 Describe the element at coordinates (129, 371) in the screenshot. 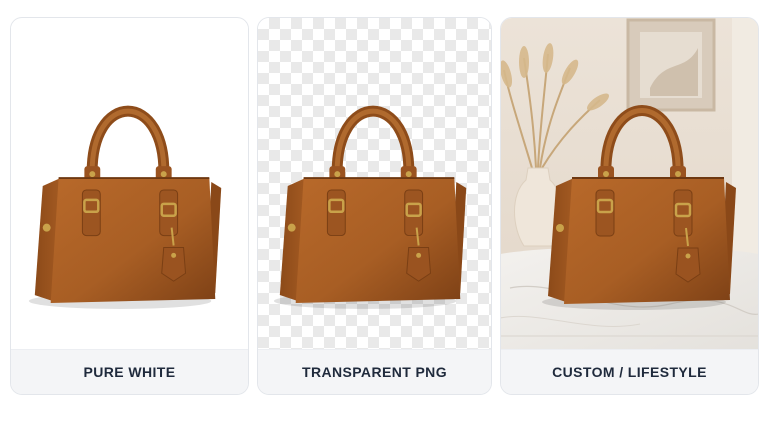

I see `card-label-pure-white: PURE WHITE` at that location.